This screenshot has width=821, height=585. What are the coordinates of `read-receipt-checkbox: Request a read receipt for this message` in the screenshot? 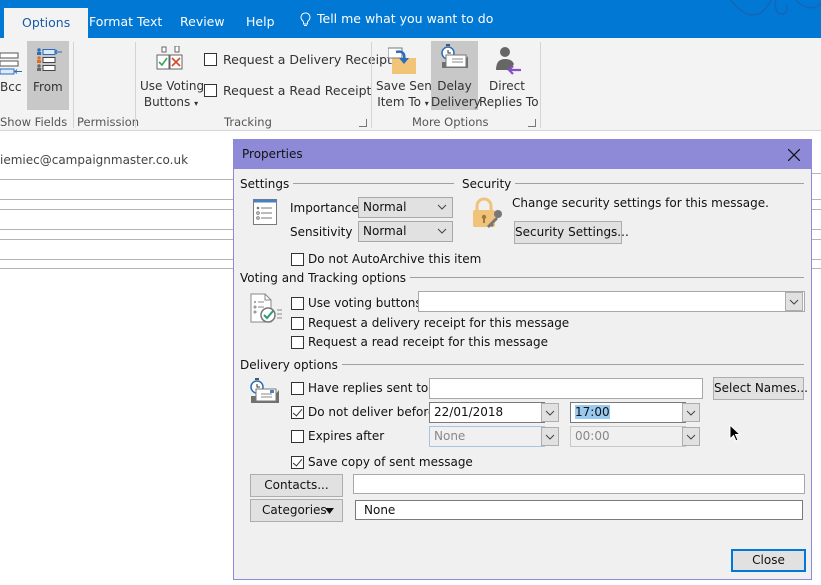 It's located at (419, 342).